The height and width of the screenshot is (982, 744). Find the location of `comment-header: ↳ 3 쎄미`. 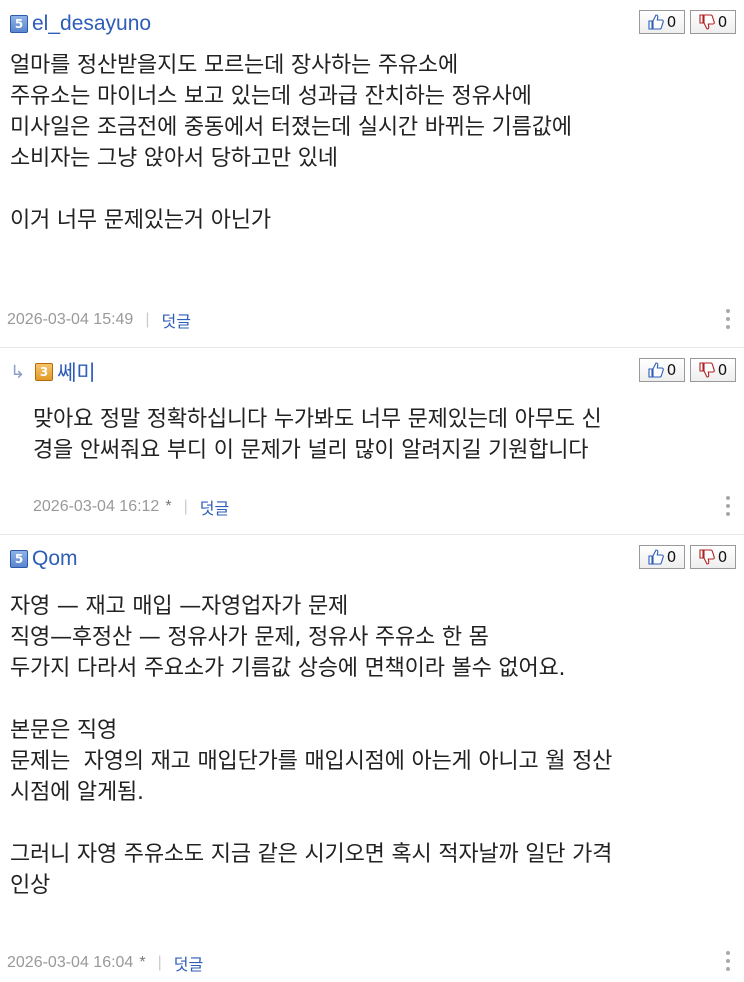

comment-header: ↳ 3 쎄미 is located at coordinates (53, 372).